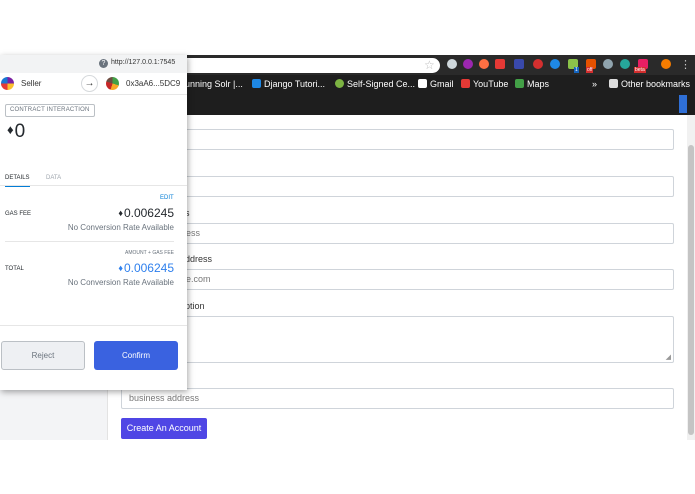 This screenshot has width=695, height=494. I want to click on maps-icon, so click(519, 83).